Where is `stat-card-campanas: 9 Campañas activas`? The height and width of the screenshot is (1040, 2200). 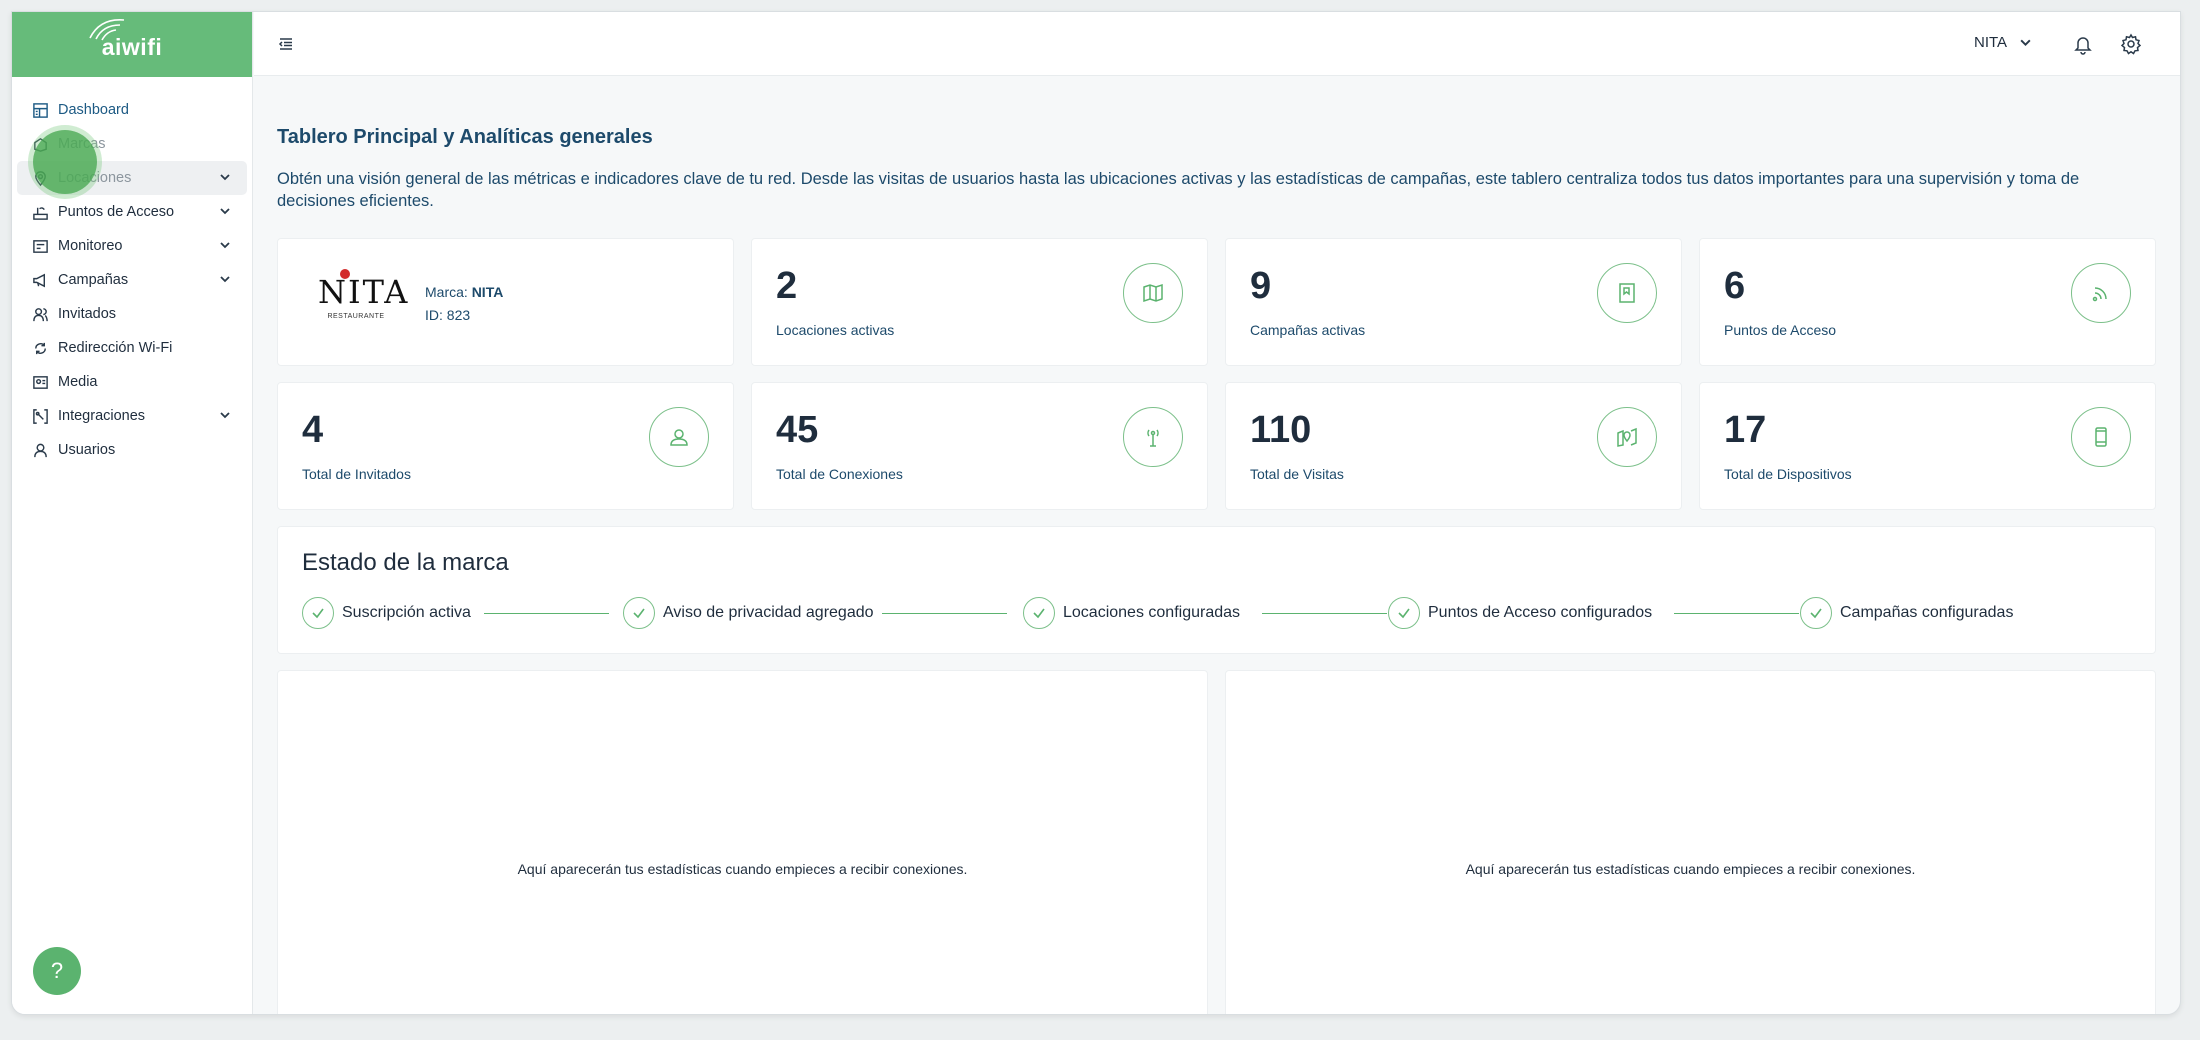 stat-card-campanas: 9 Campañas activas is located at coordinates (1453, 302).